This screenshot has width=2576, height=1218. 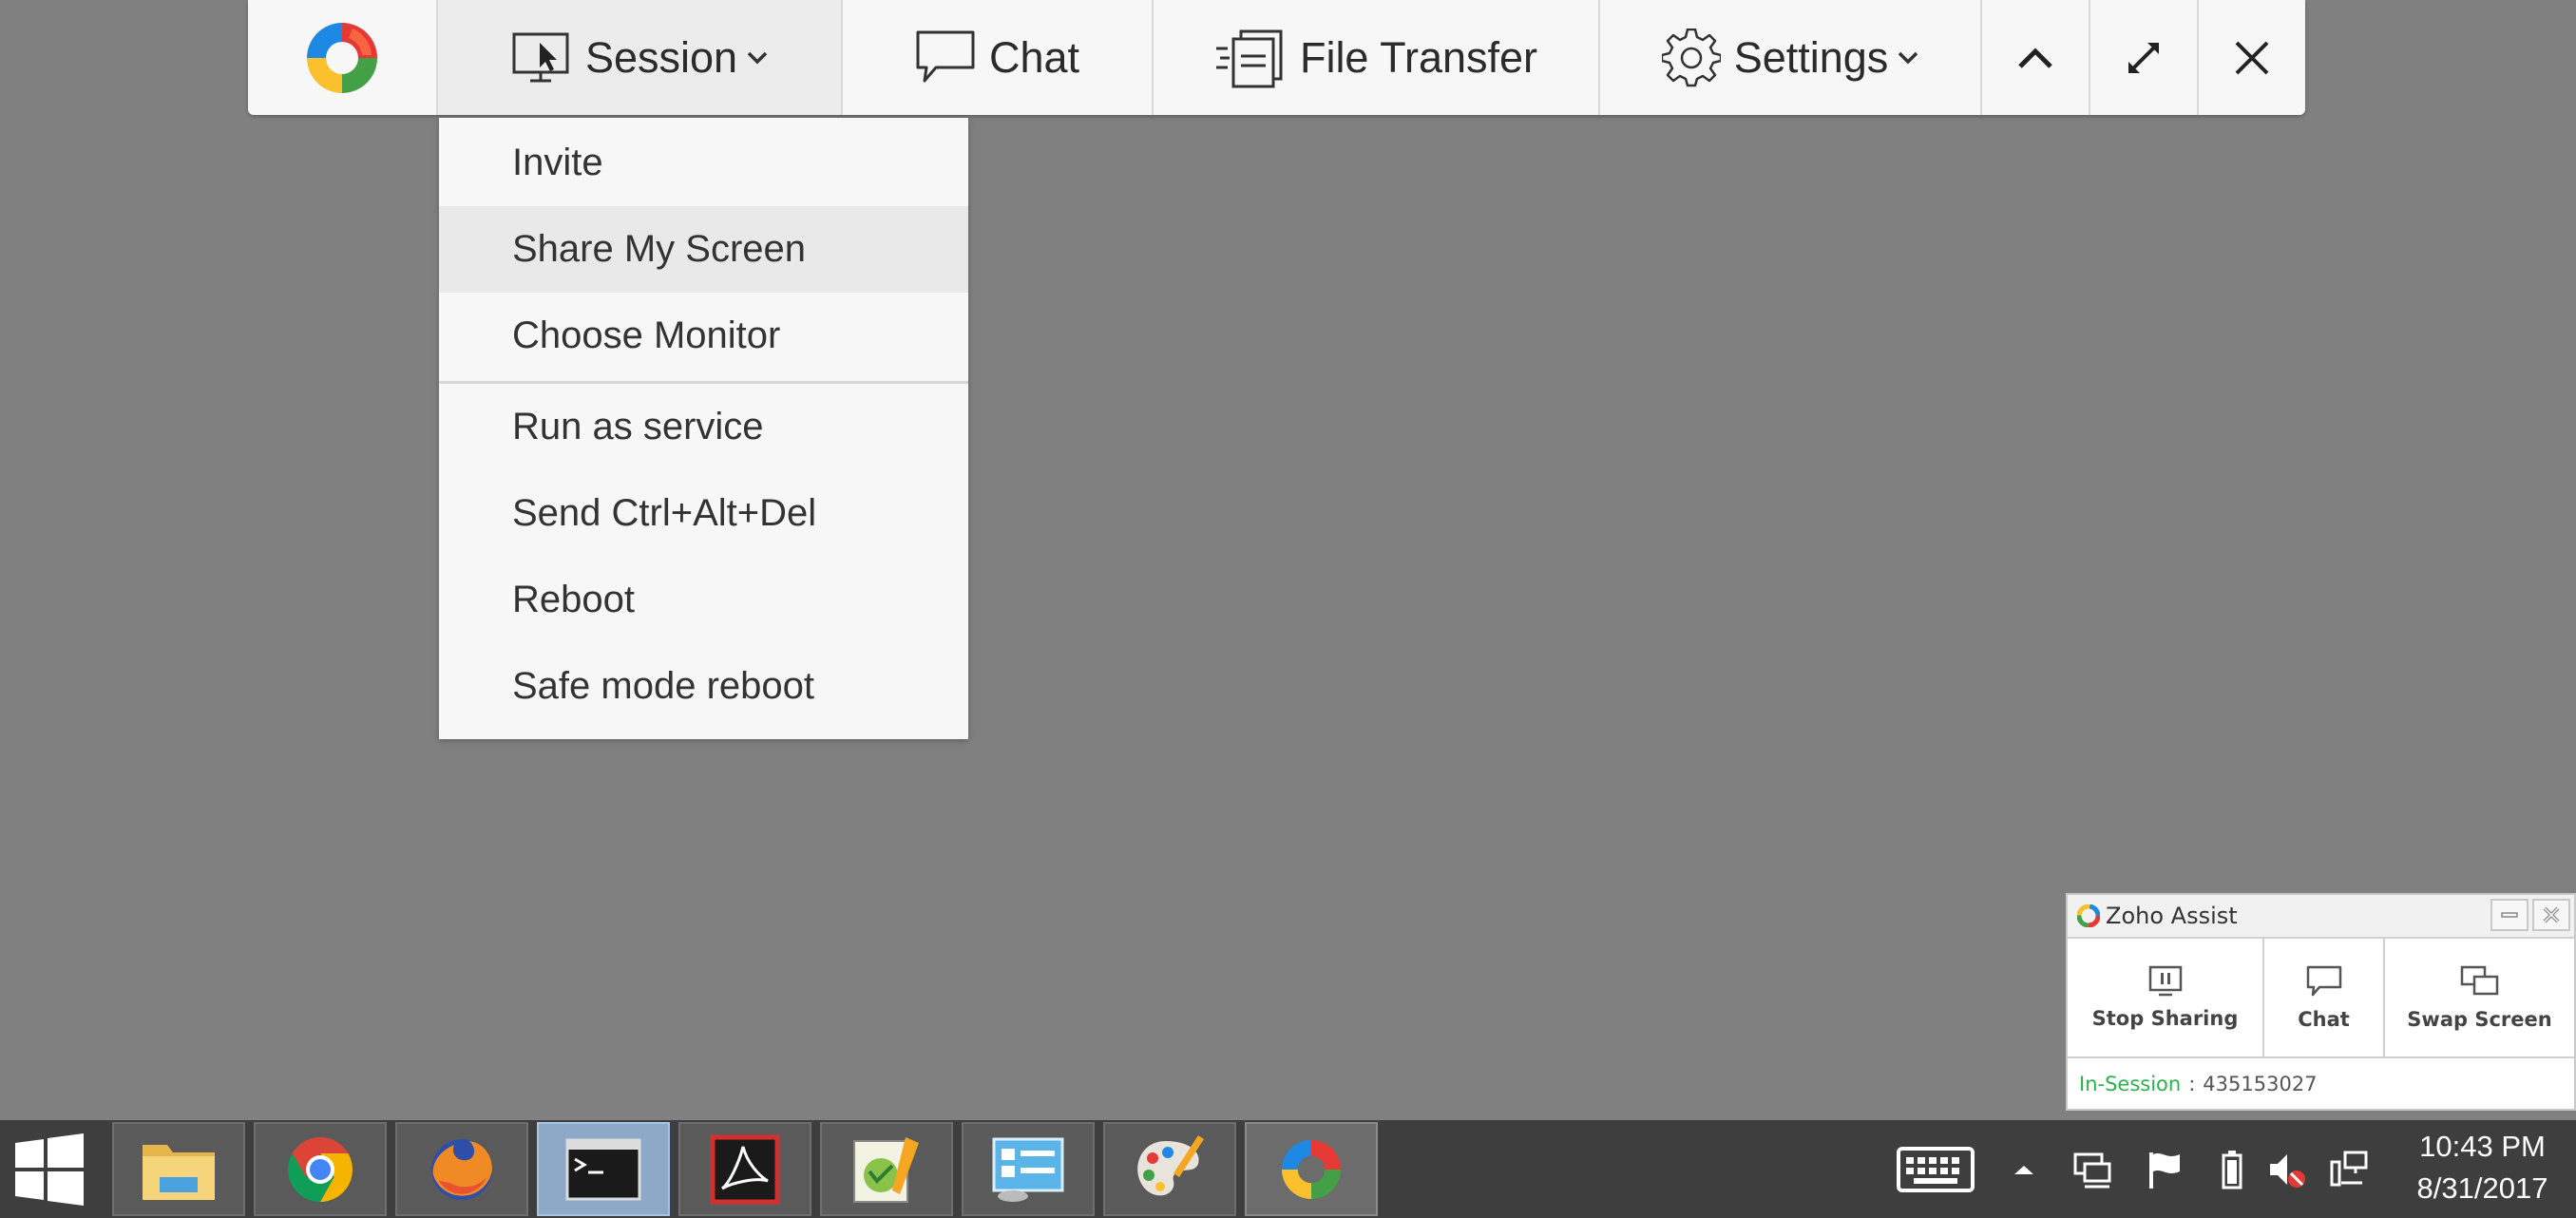 I want to click on firefox-icon, so click(x=462, y=1169).